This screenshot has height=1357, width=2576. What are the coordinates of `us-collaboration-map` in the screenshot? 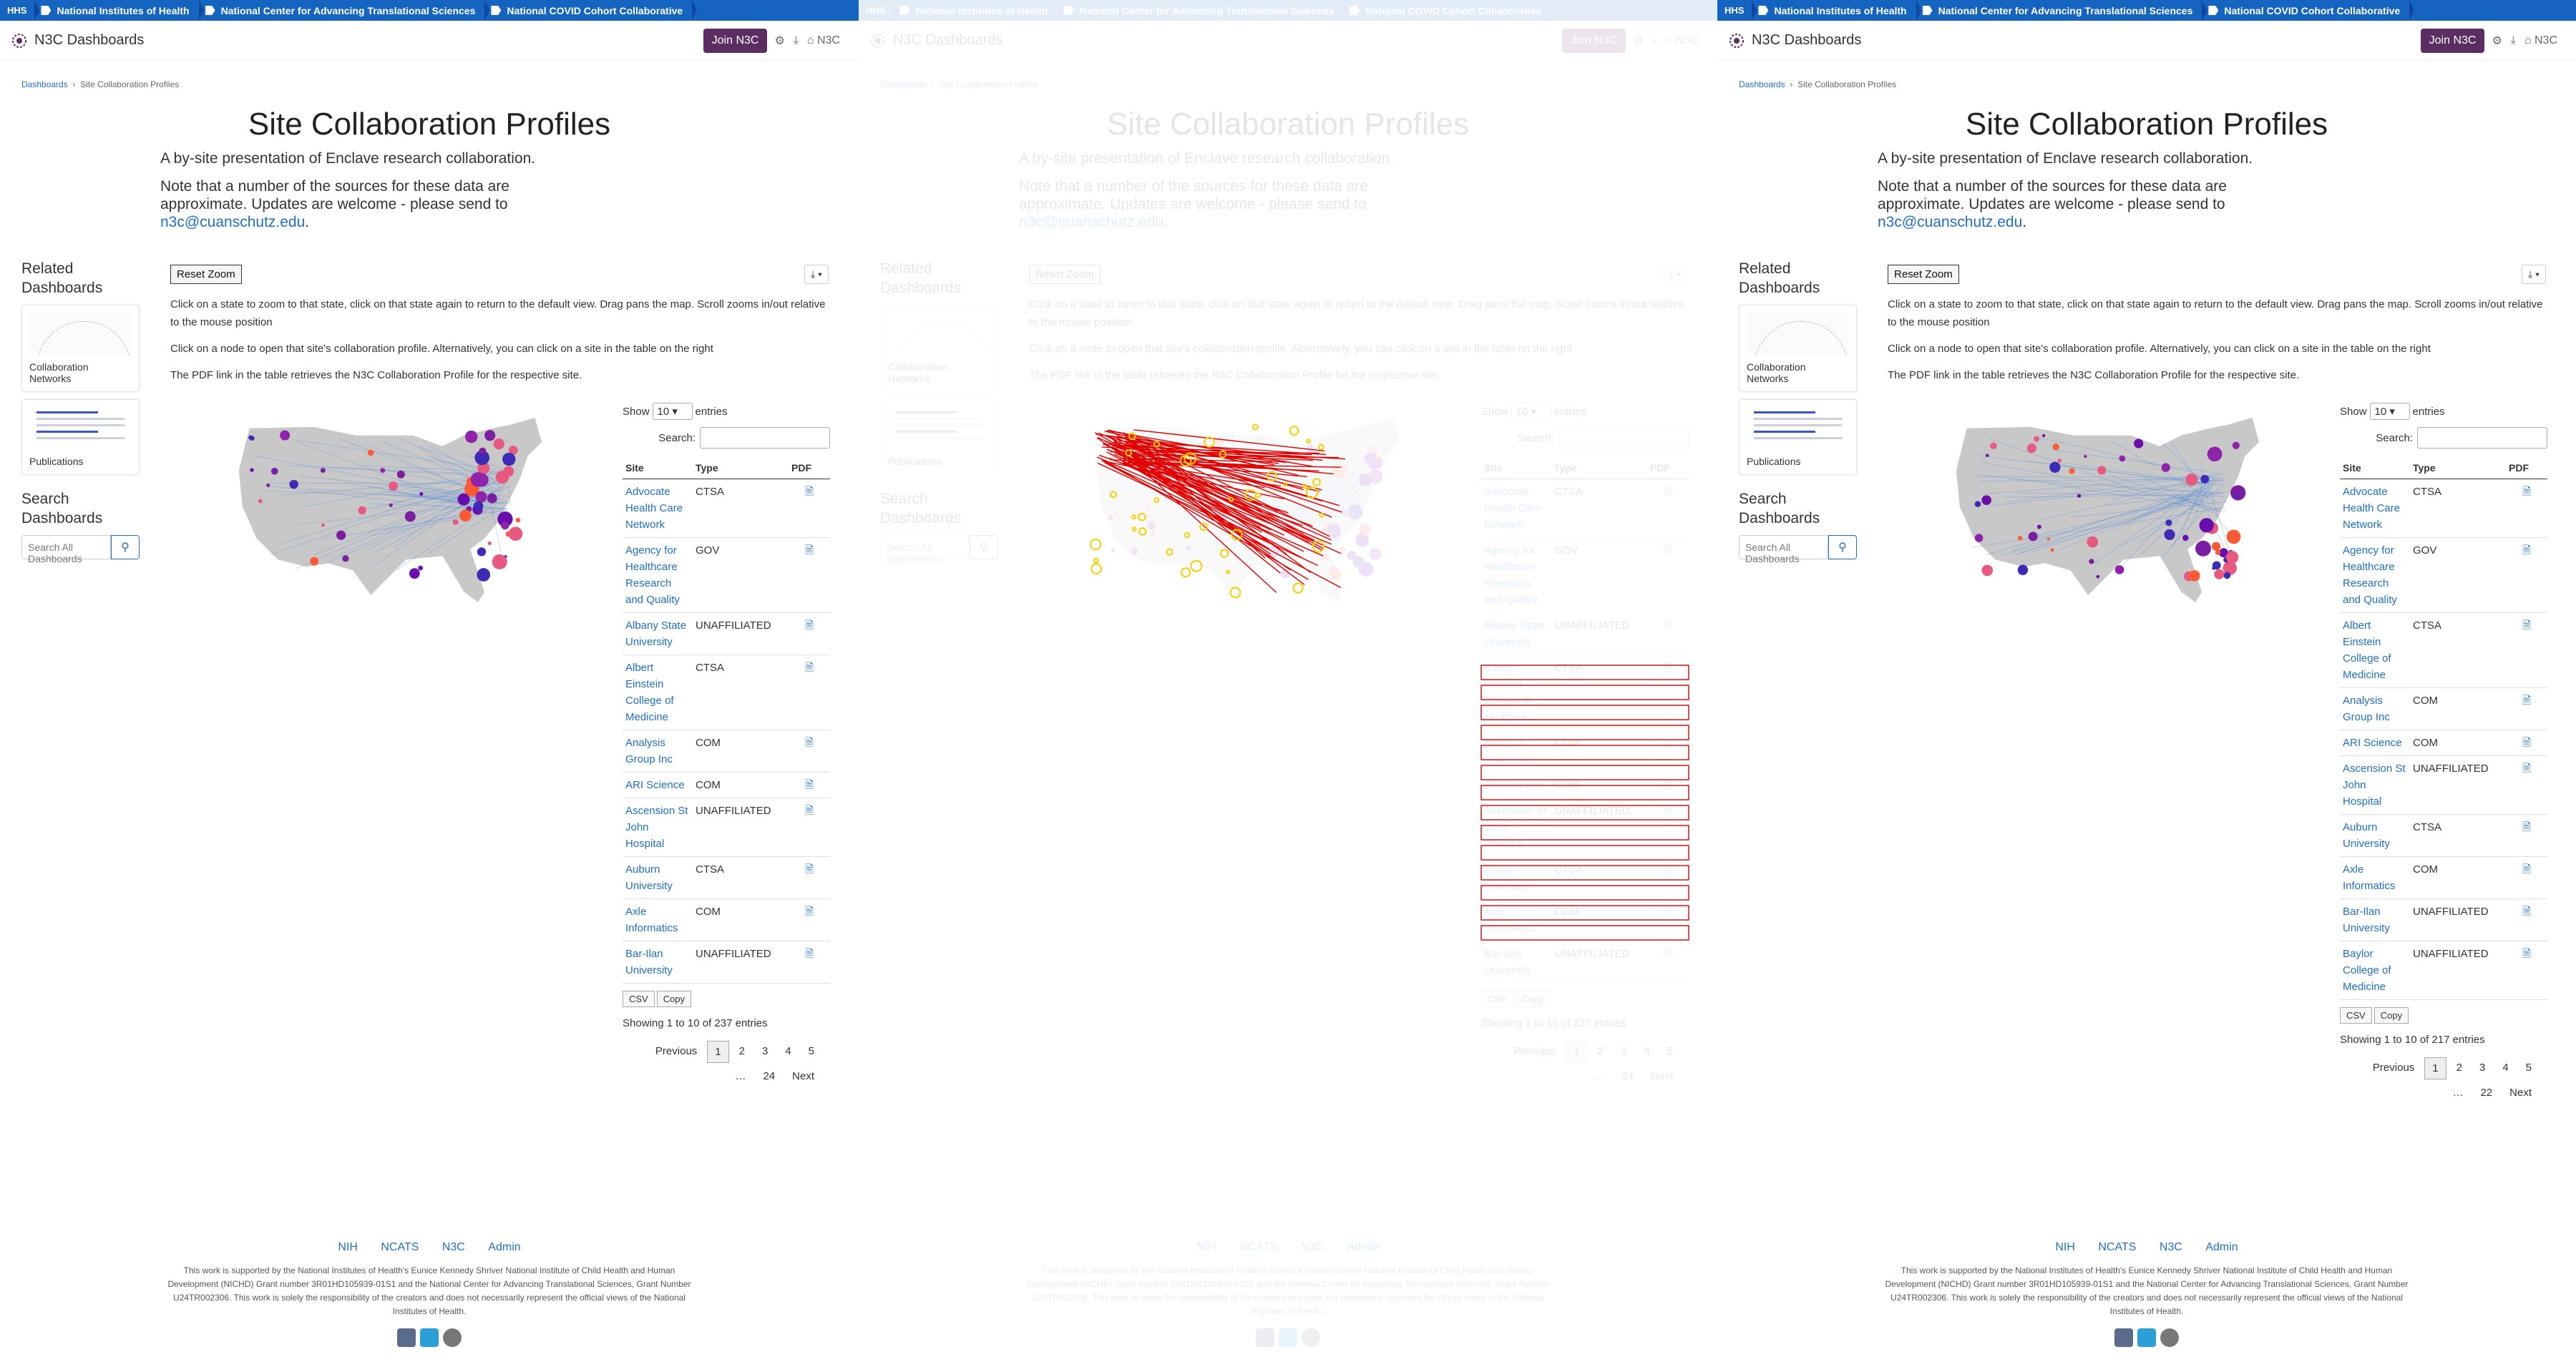 It's located at (1247, 510).